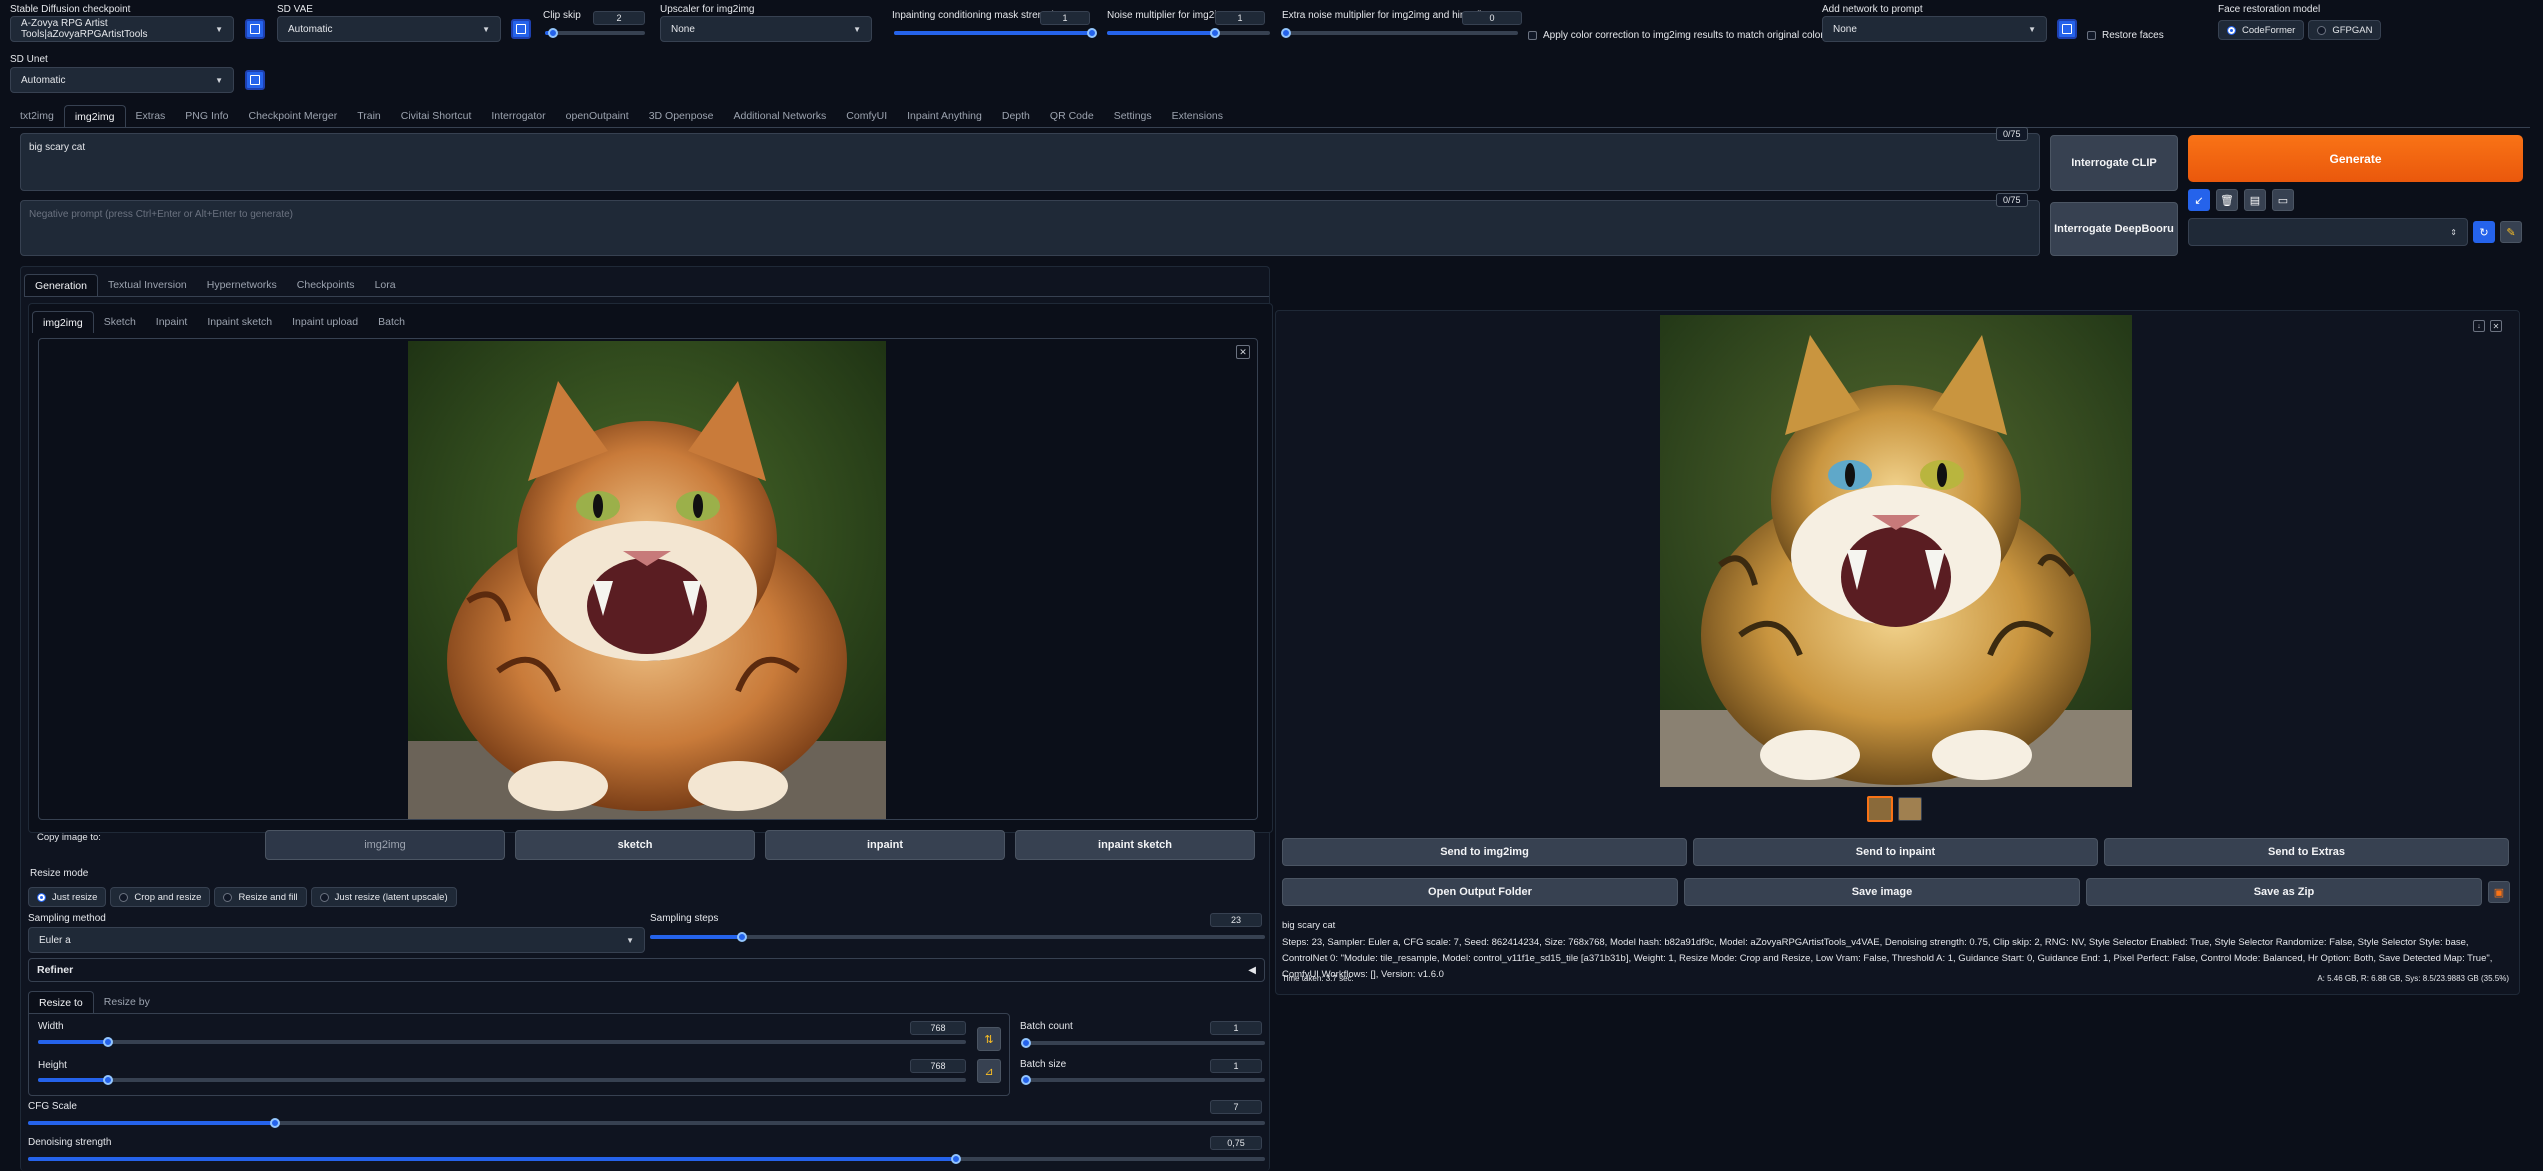  I want to click on imgtab-sketch: Sketch, so click(120, 322).